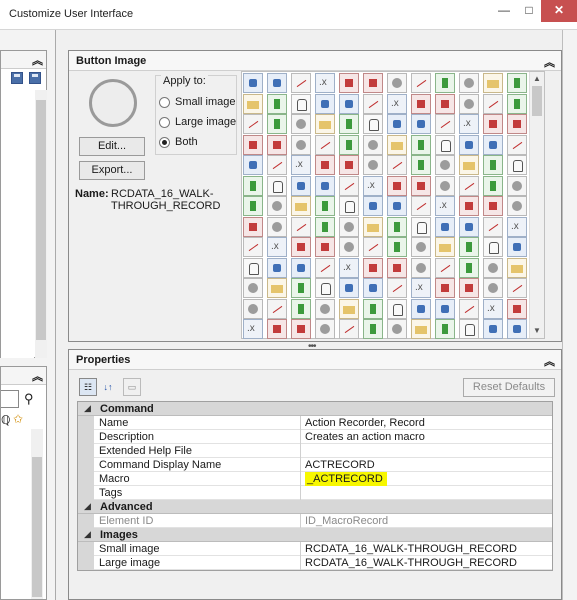  Describe the element at coordinates (17, 78) in the screenshot. I see `save-icon` at that location.